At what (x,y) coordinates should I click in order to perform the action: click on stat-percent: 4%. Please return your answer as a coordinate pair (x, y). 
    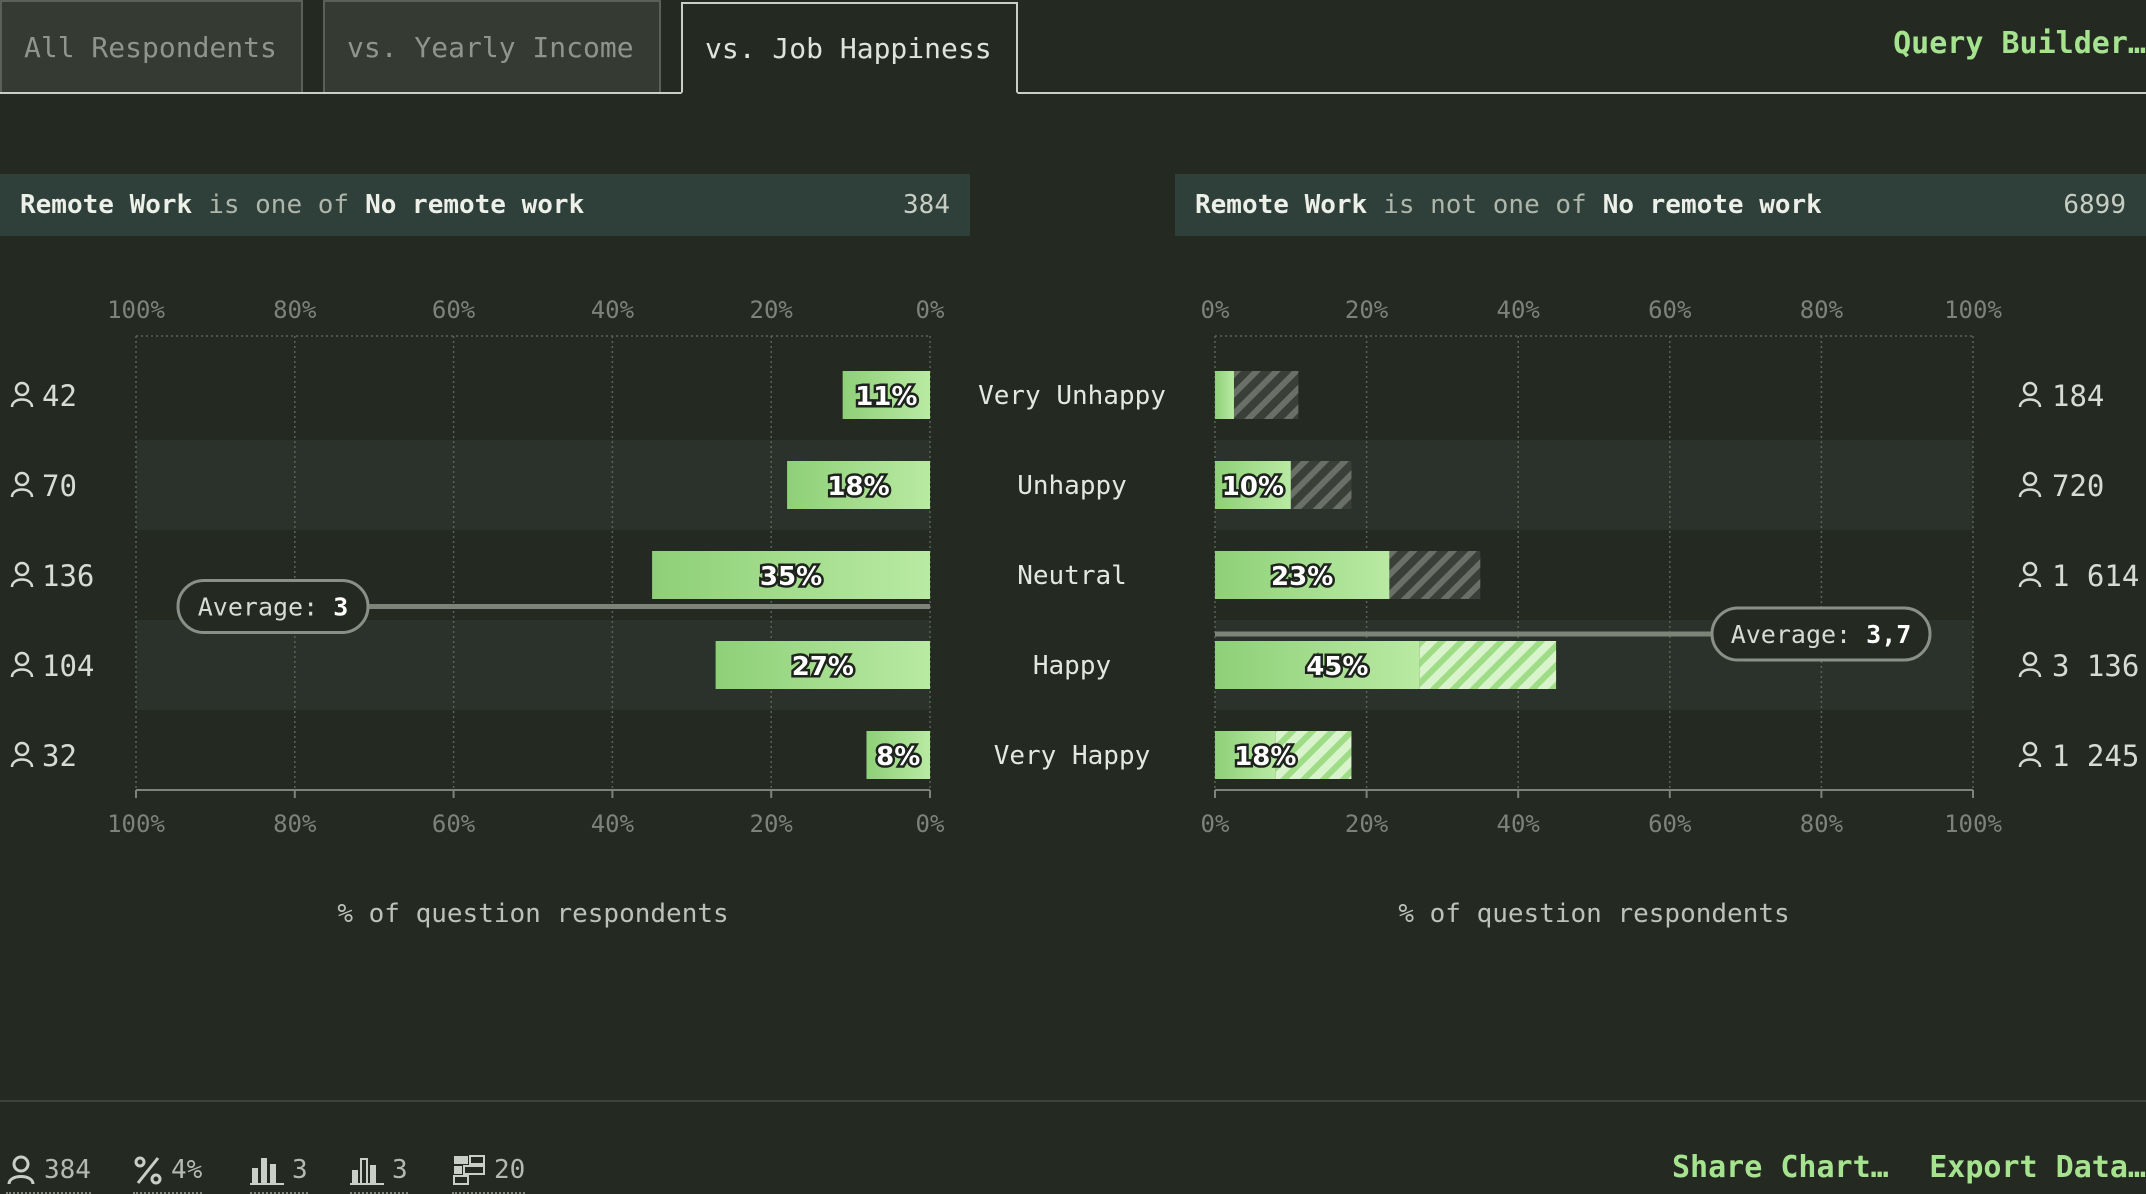
    Looking at the image, I should click on (168, 1172).